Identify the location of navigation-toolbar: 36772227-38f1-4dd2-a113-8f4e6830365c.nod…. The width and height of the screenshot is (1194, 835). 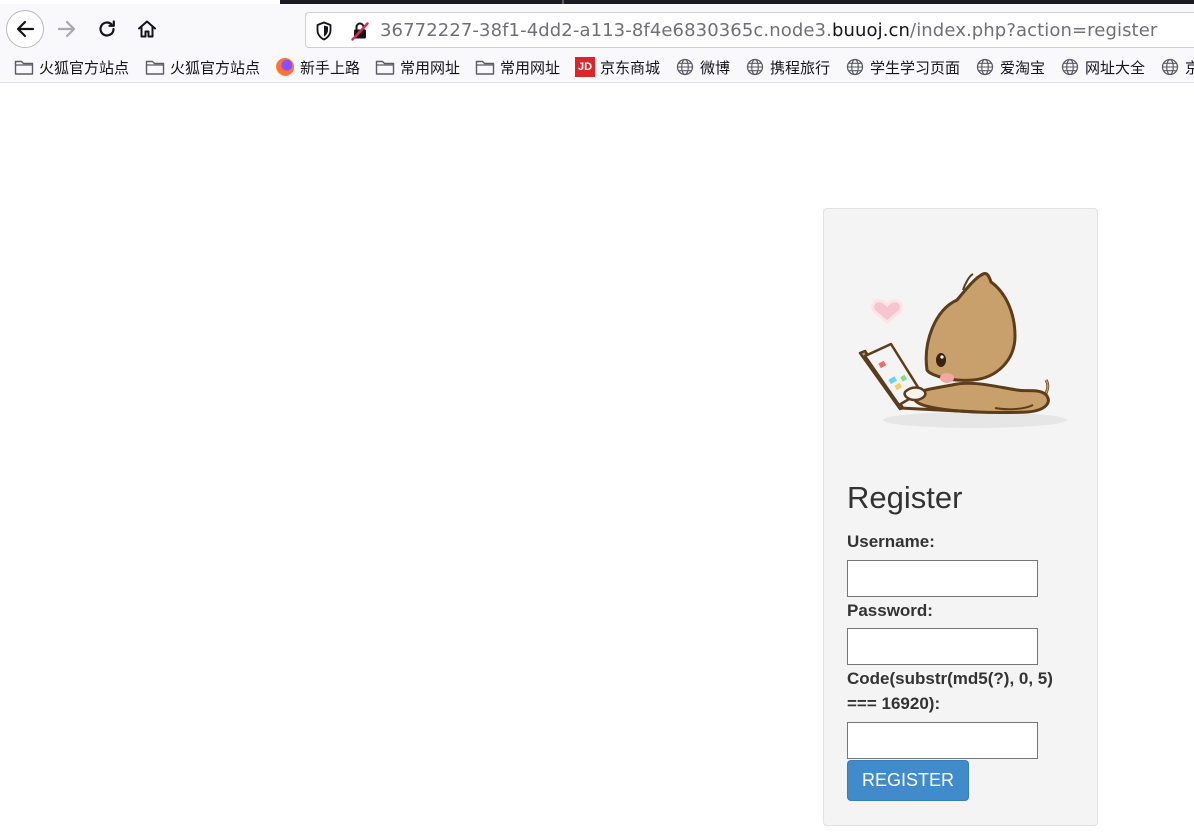
(597, 28).